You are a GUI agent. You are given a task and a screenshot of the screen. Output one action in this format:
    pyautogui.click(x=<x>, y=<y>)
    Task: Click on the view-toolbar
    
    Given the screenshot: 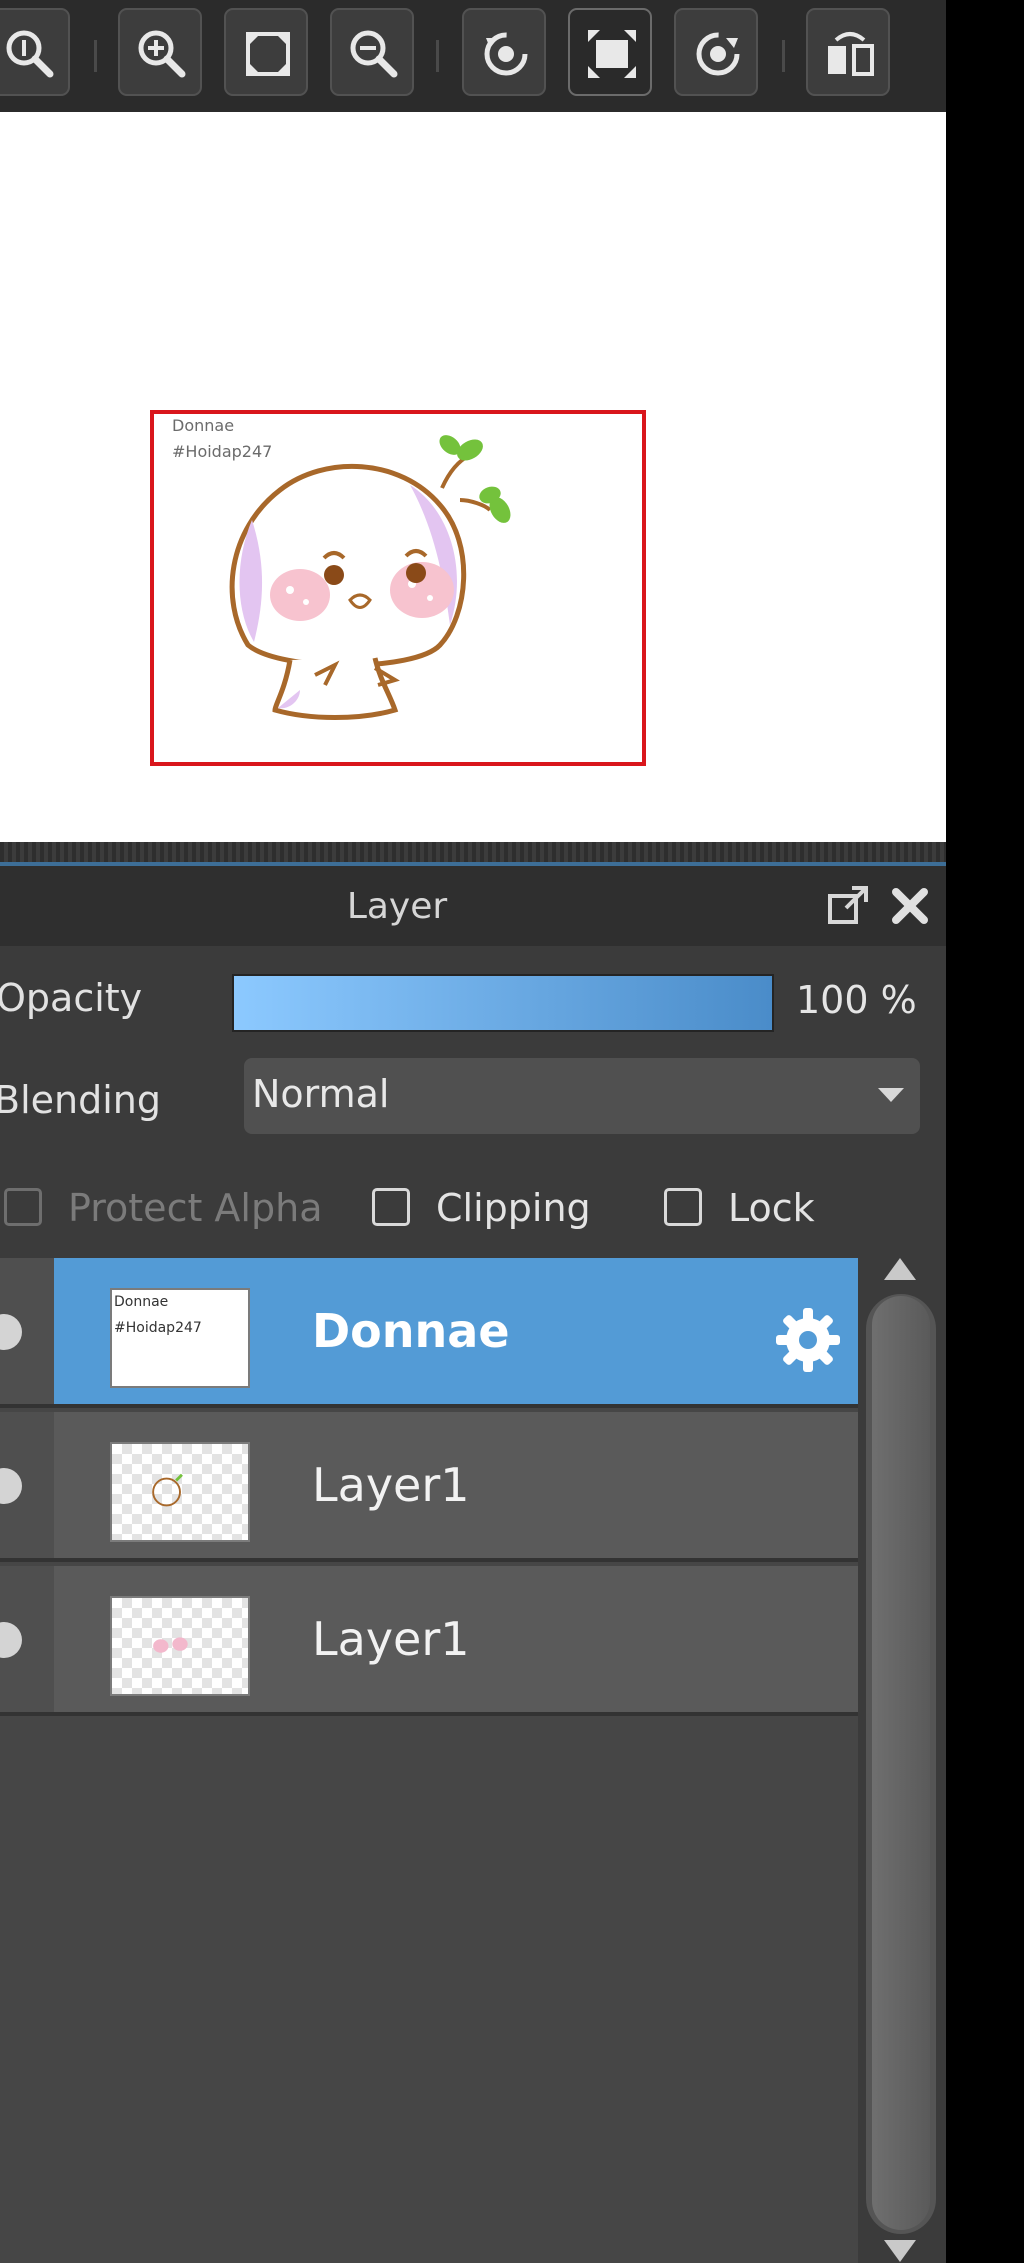 What is the action you would take?
    pyautogui.click(x=473, y=56)
    